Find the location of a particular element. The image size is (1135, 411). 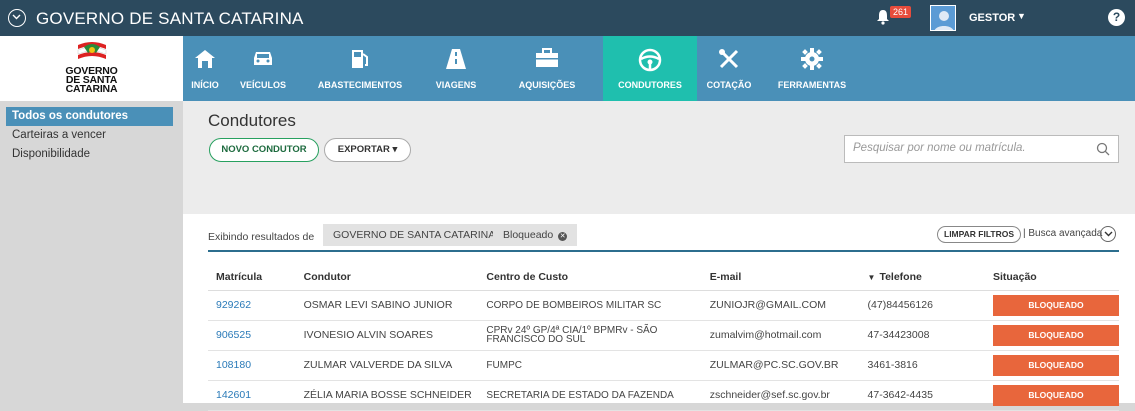

search-icon is located at coordinates (1103, 150).